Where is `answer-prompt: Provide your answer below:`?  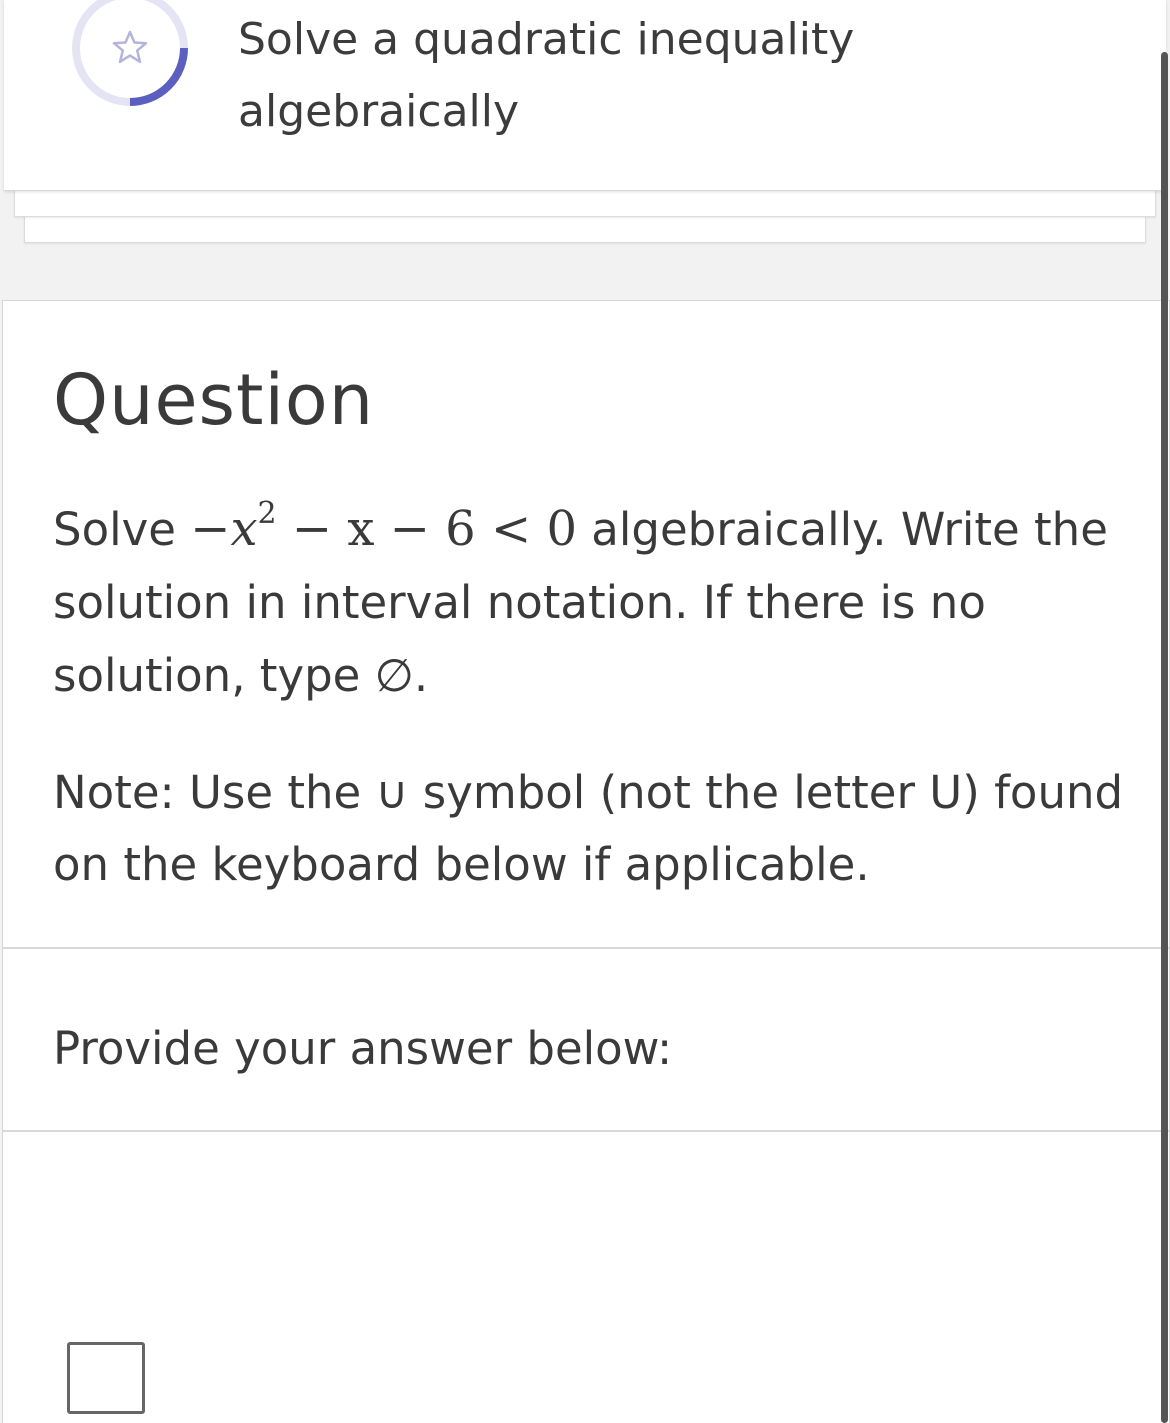 answer-prompt: Provide your answer below: is located at coordinates (363, 1048).